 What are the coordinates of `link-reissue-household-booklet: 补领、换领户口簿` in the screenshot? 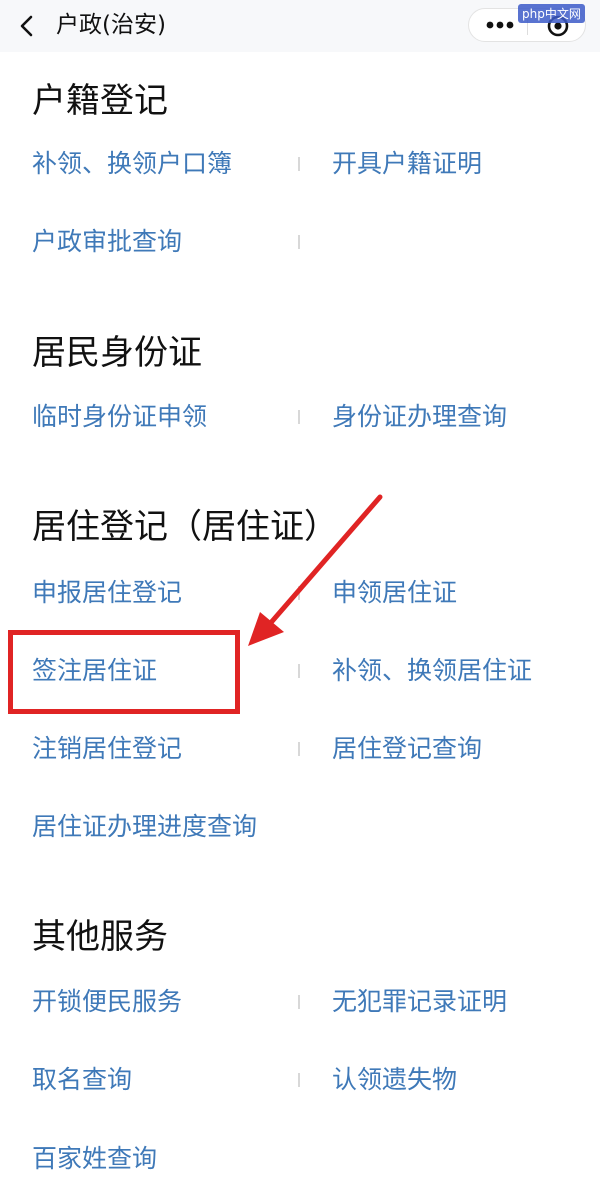 It's located at (132, 164).